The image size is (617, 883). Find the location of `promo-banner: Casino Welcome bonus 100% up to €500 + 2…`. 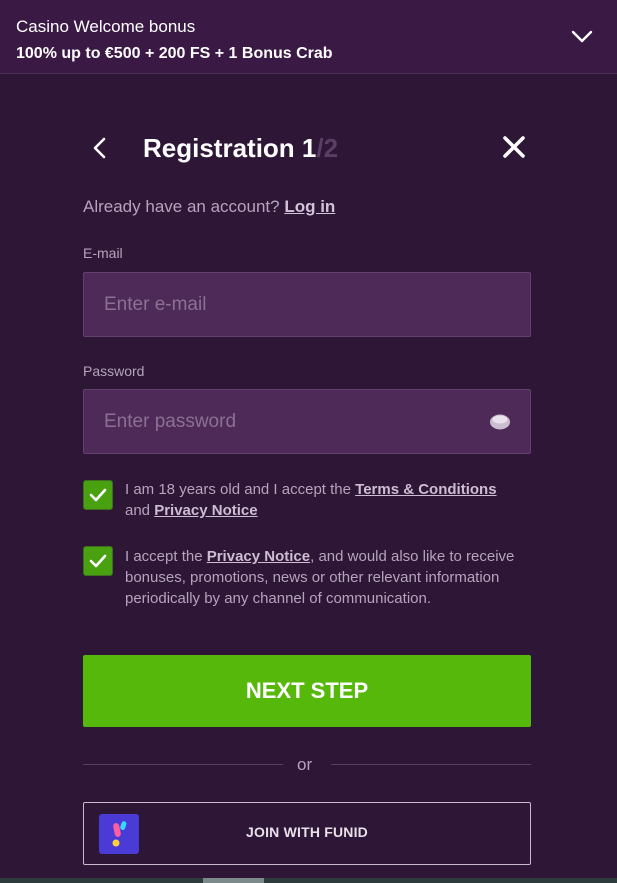

promo-banner: Casino Welcome bonus 100% up to €500 + 2… is located at coordinates (308, 37).